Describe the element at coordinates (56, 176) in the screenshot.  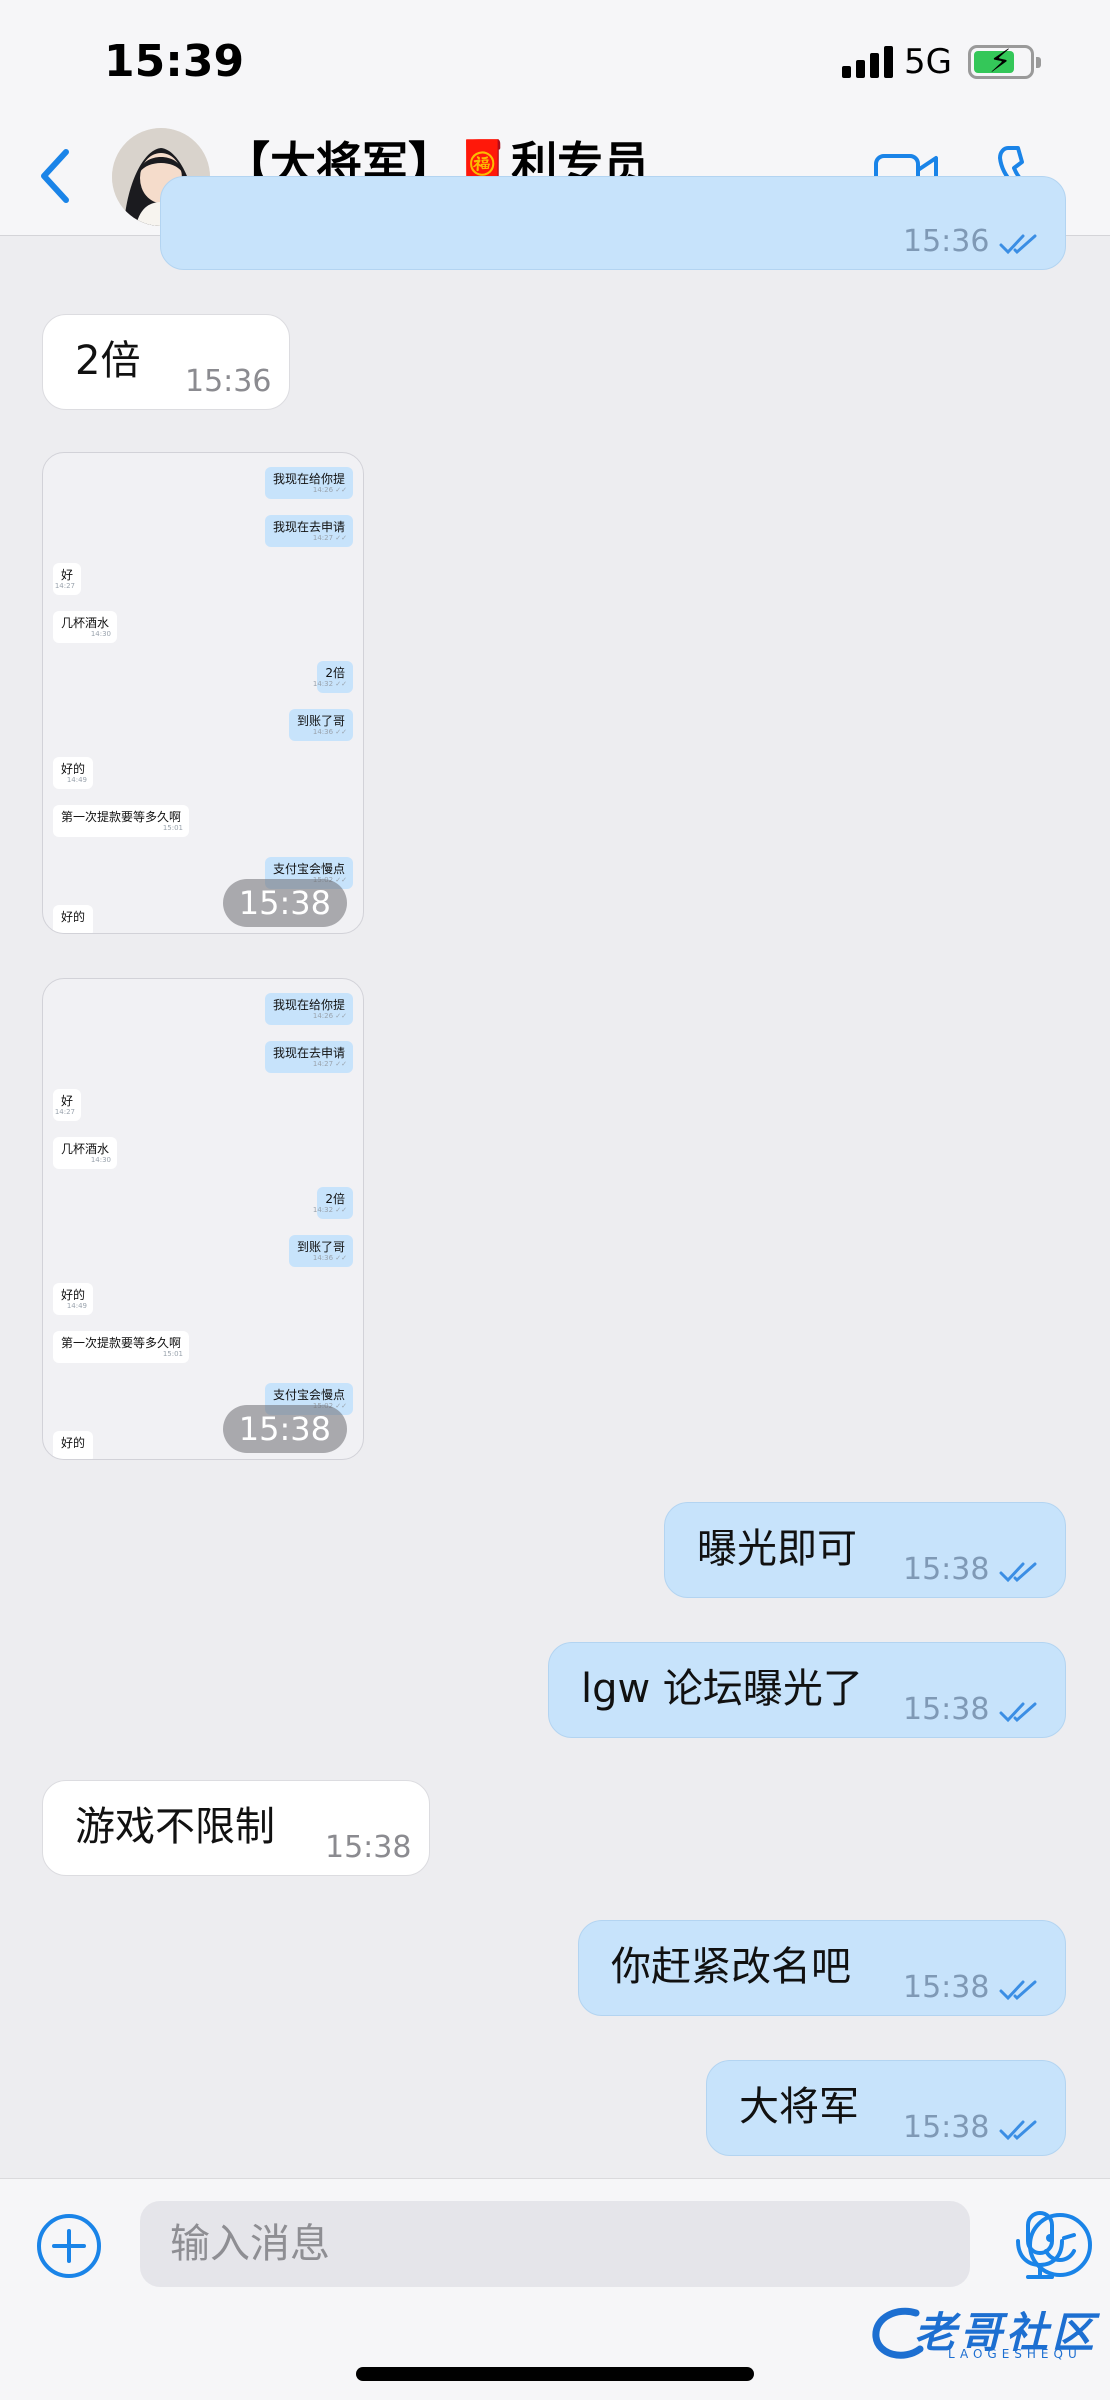
I see `back-arrow-icon` at that location.